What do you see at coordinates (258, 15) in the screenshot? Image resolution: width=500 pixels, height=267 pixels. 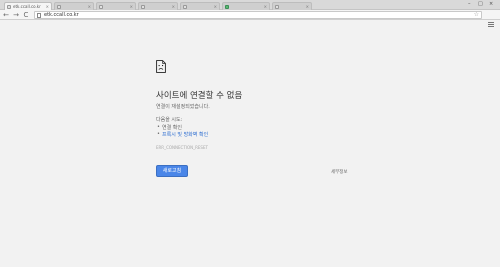 I see `address-bar: etk.ccall.co.kr ☆` at bounding box center [258, 15].